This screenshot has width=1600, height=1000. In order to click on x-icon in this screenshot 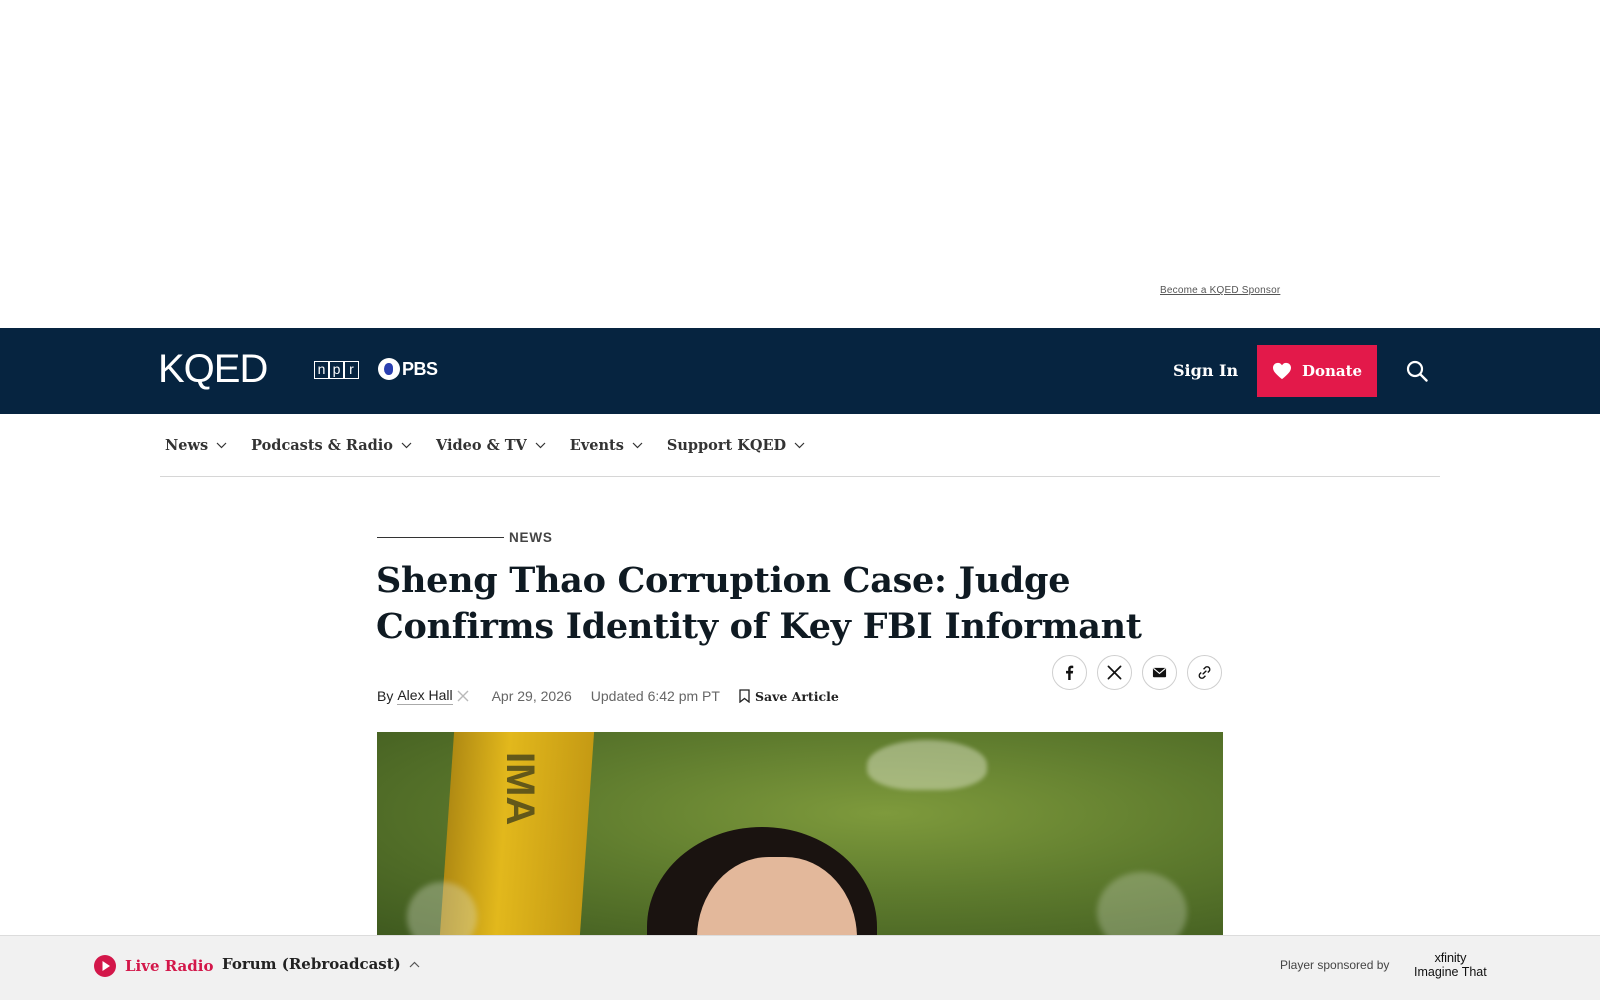, I will do `click(1114, 672)`.